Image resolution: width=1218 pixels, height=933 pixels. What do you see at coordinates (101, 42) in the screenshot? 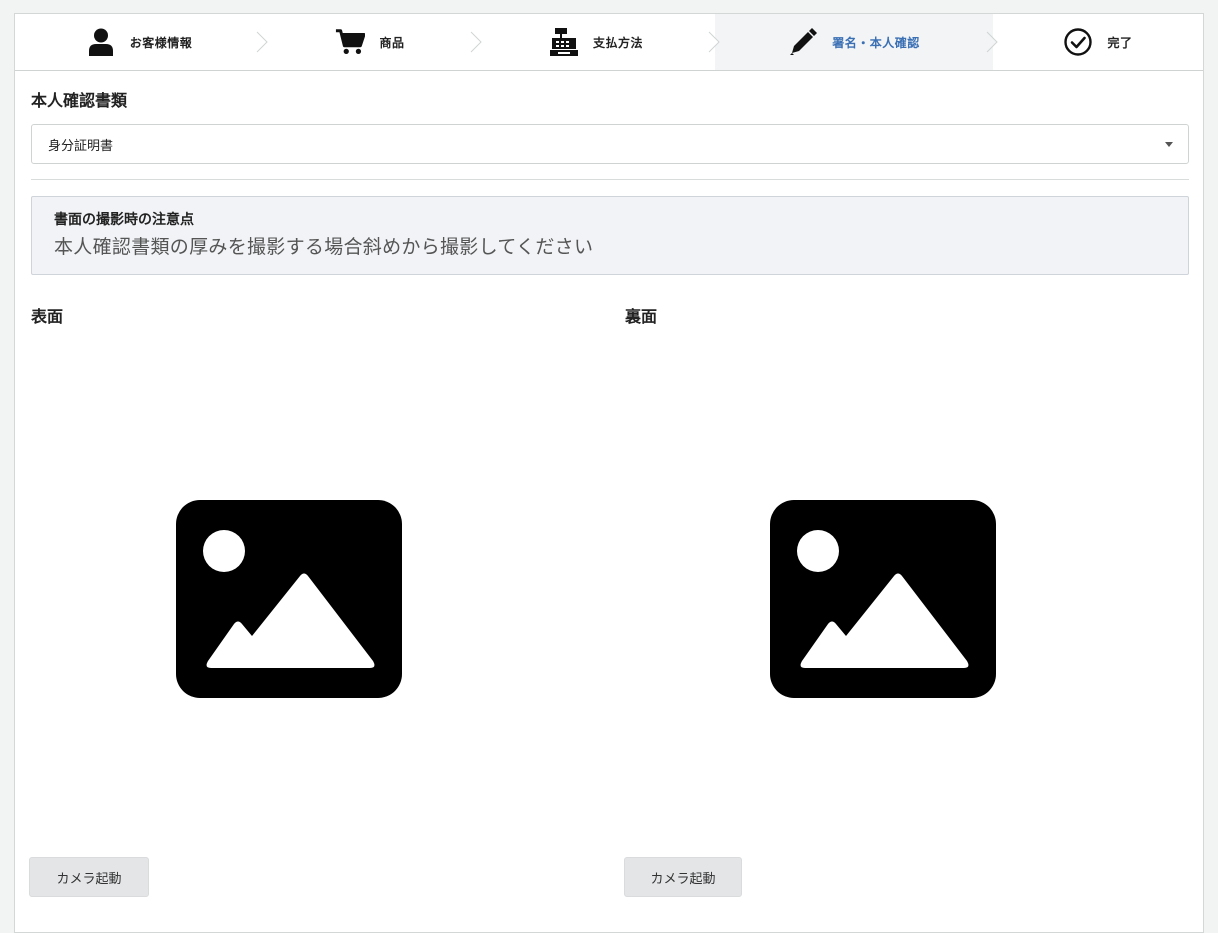
I see `user-icon` at bounding box center [101, 42].